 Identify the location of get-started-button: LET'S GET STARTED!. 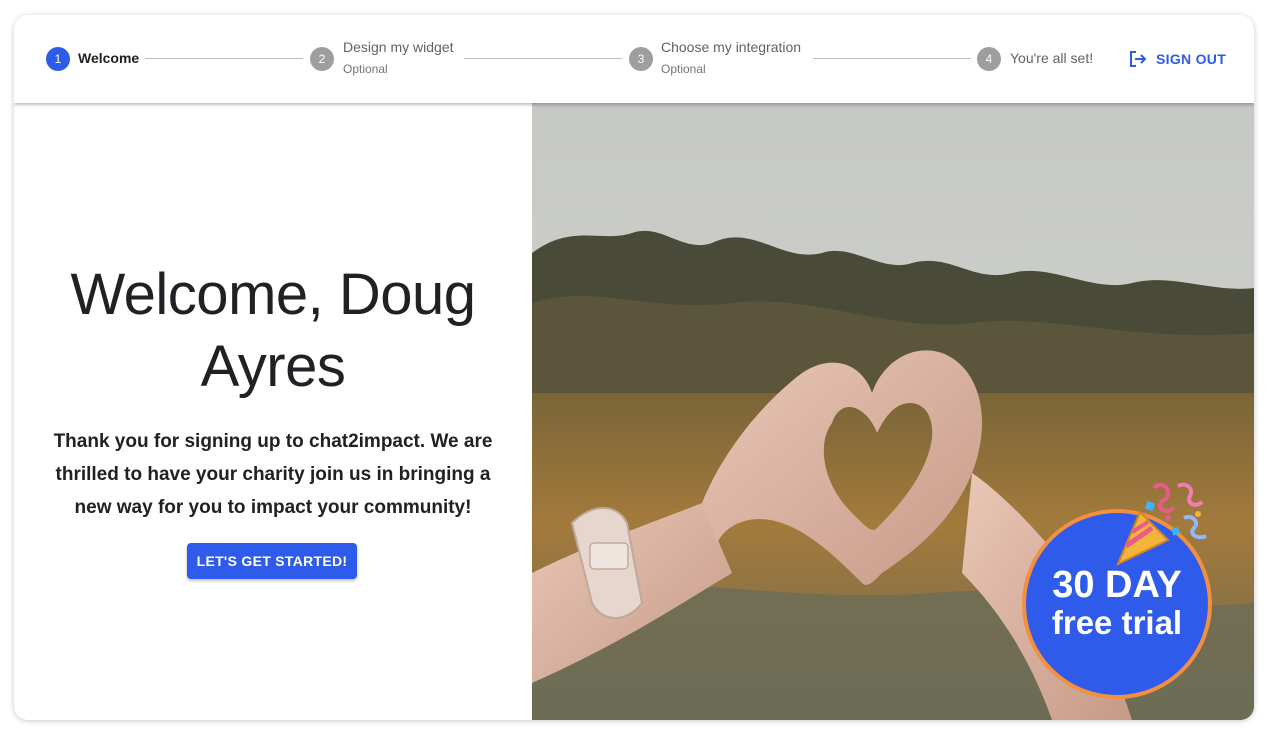
(272, 561).